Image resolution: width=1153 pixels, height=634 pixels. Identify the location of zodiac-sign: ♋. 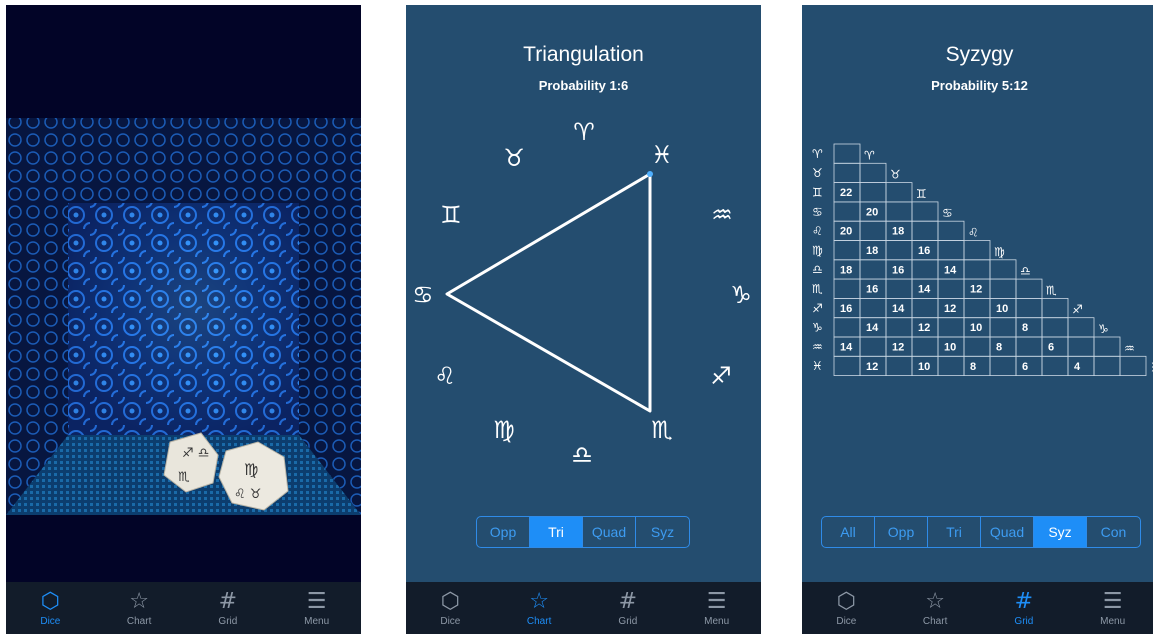
(423, 295).